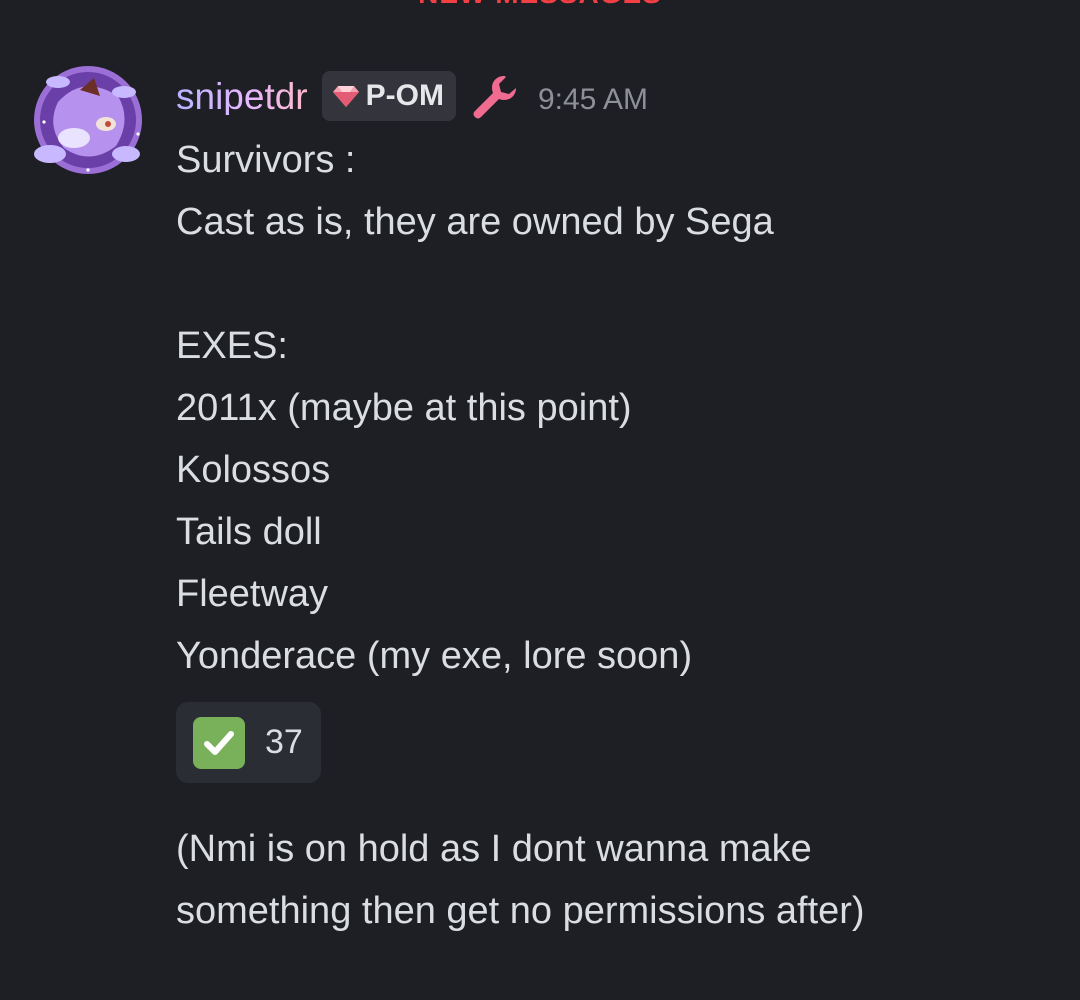 The width and height of the screenshot is (1080, 1000). I want to click on author-name: snipetdr, so click(242, 96).